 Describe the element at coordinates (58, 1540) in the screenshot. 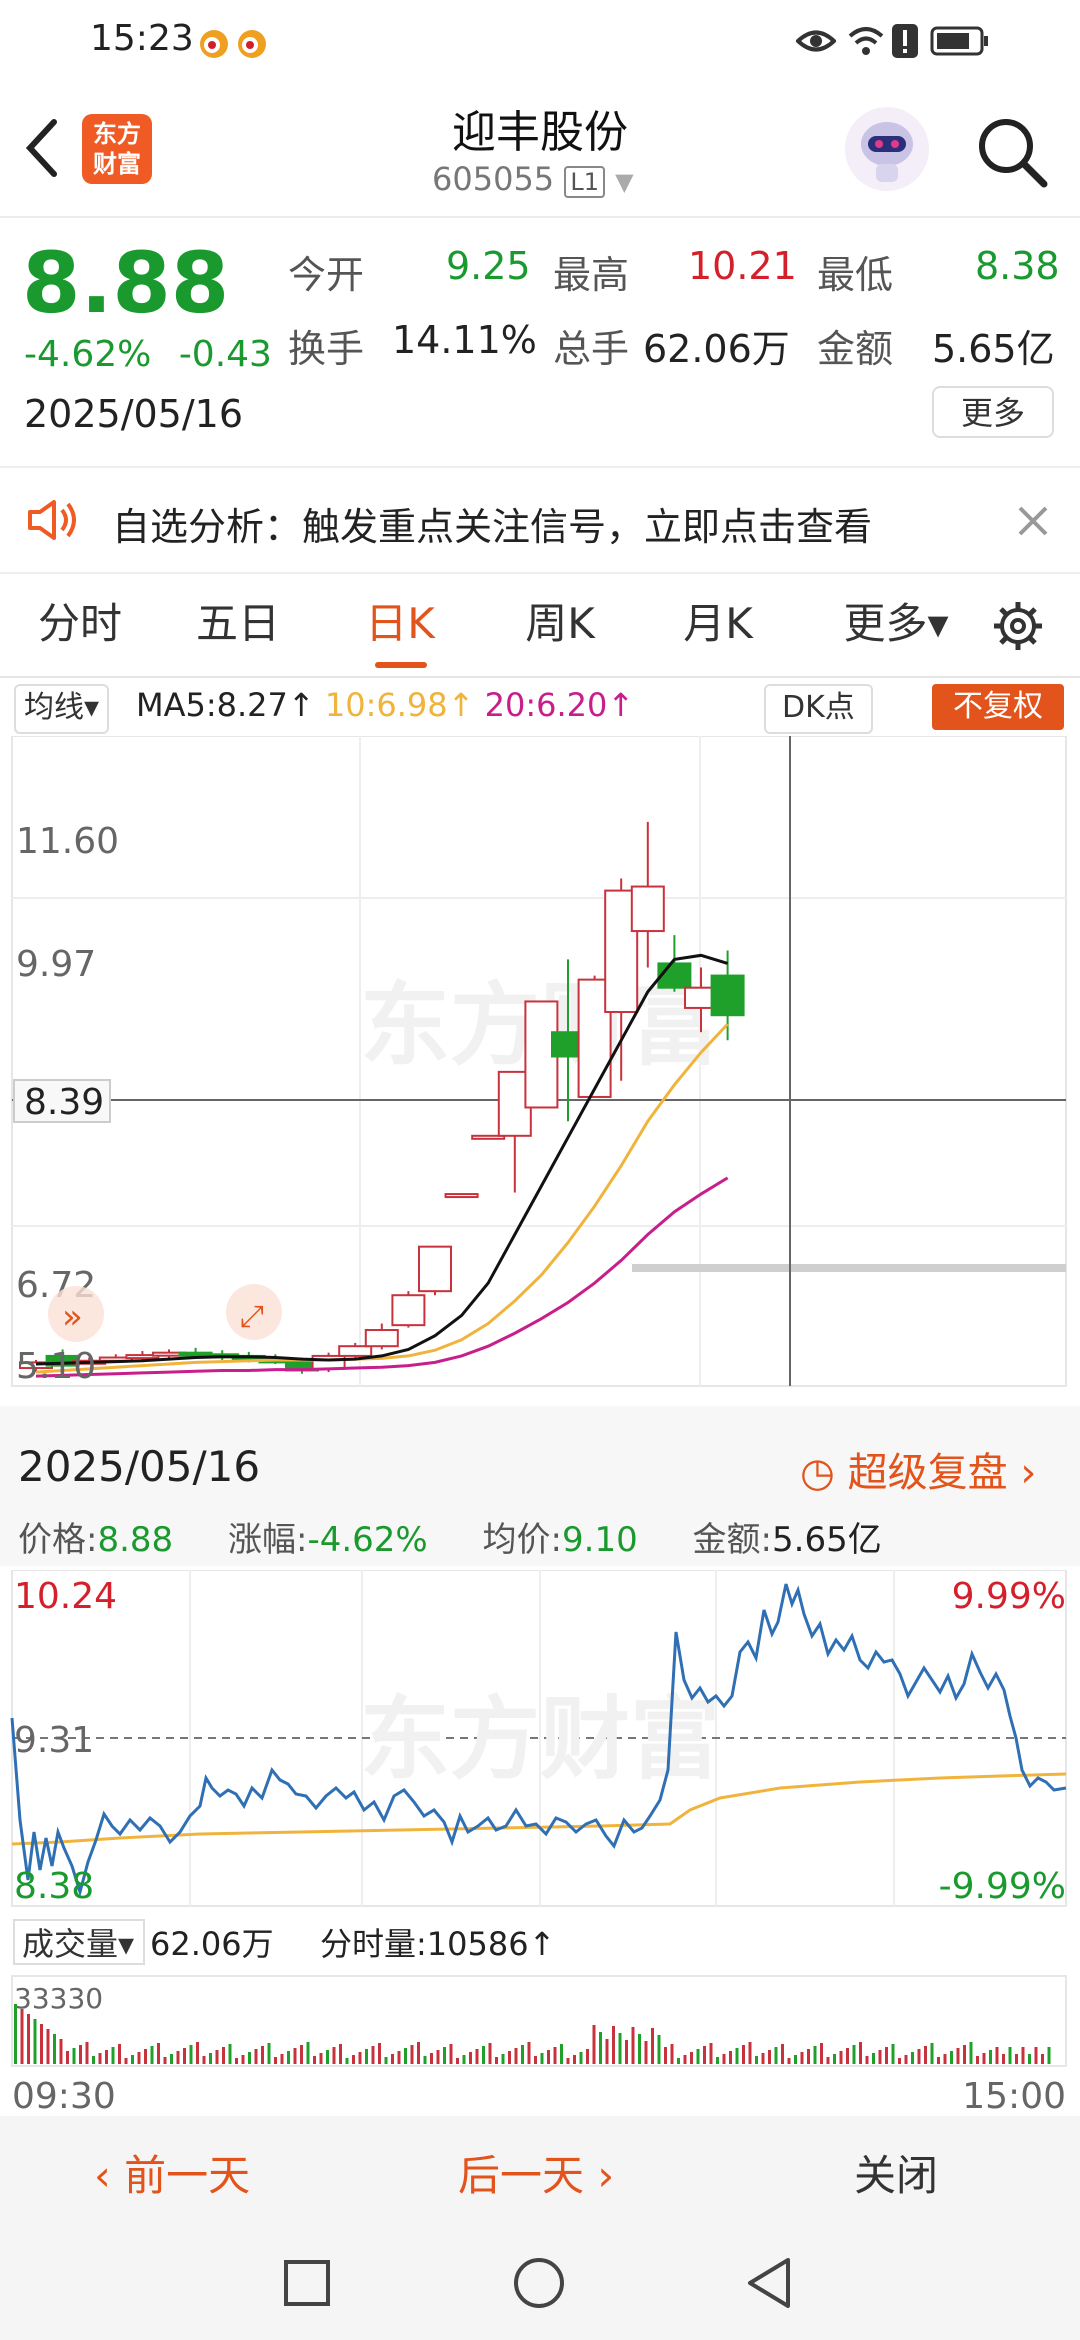

I see `price-label: 价格:` at that location.